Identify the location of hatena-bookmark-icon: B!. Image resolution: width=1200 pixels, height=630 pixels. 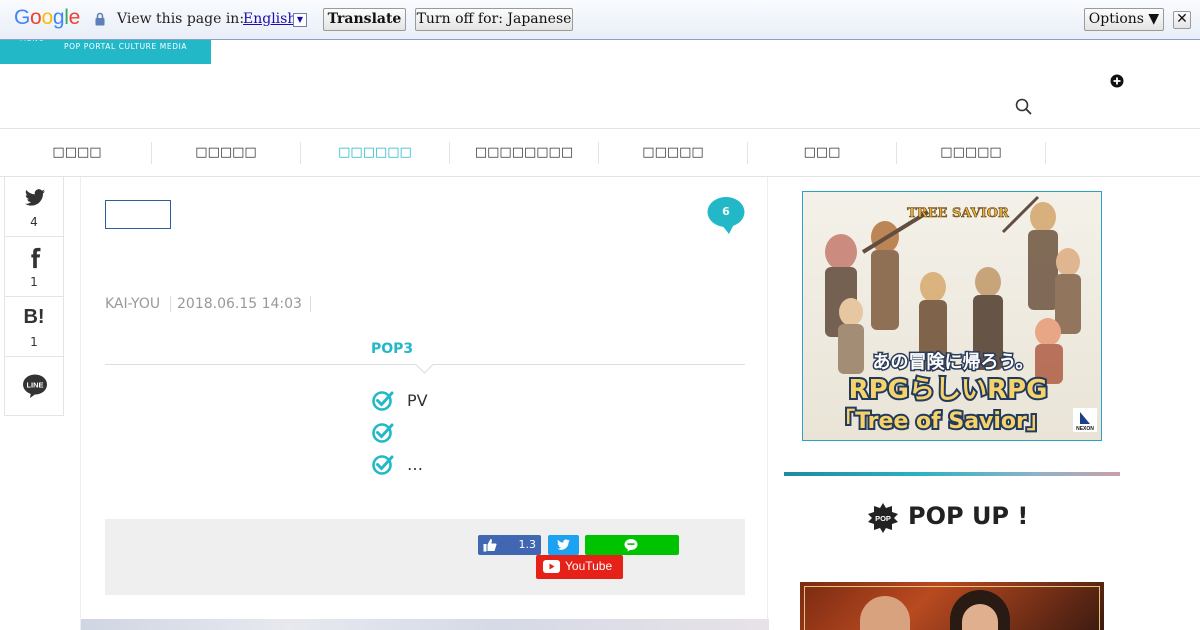
(34, 317).